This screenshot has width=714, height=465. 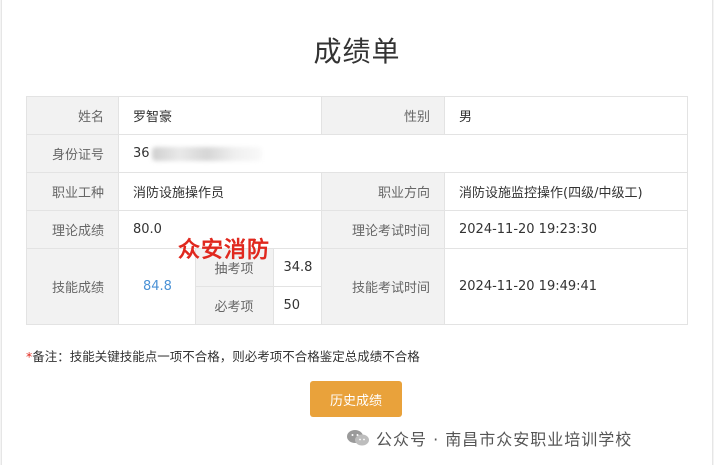 I want to click on gender-label: 性别, so click(x=383, y=115).